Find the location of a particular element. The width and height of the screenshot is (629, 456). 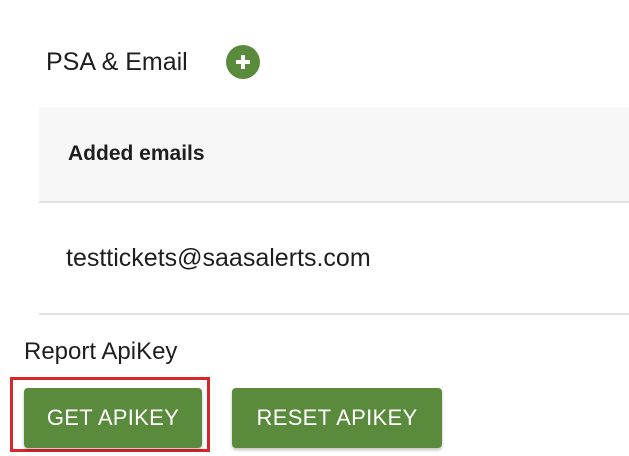

get-apikey-button: GET APIKEY is located at coordinates (113, 418).